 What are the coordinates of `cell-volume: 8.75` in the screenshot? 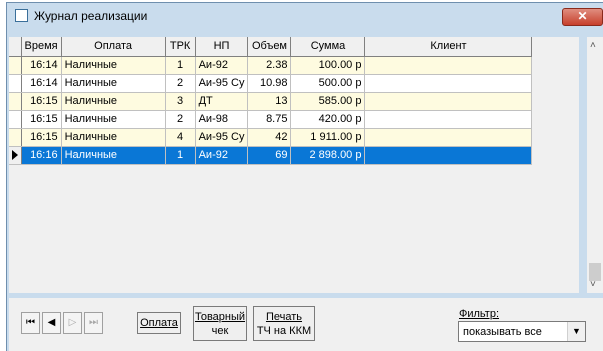 It's located at (269, 119).